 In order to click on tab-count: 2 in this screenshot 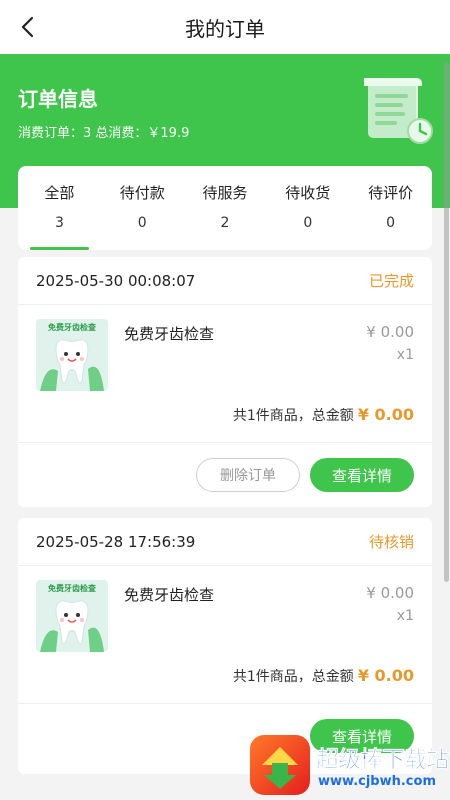, I will do `click(225, 223)`.